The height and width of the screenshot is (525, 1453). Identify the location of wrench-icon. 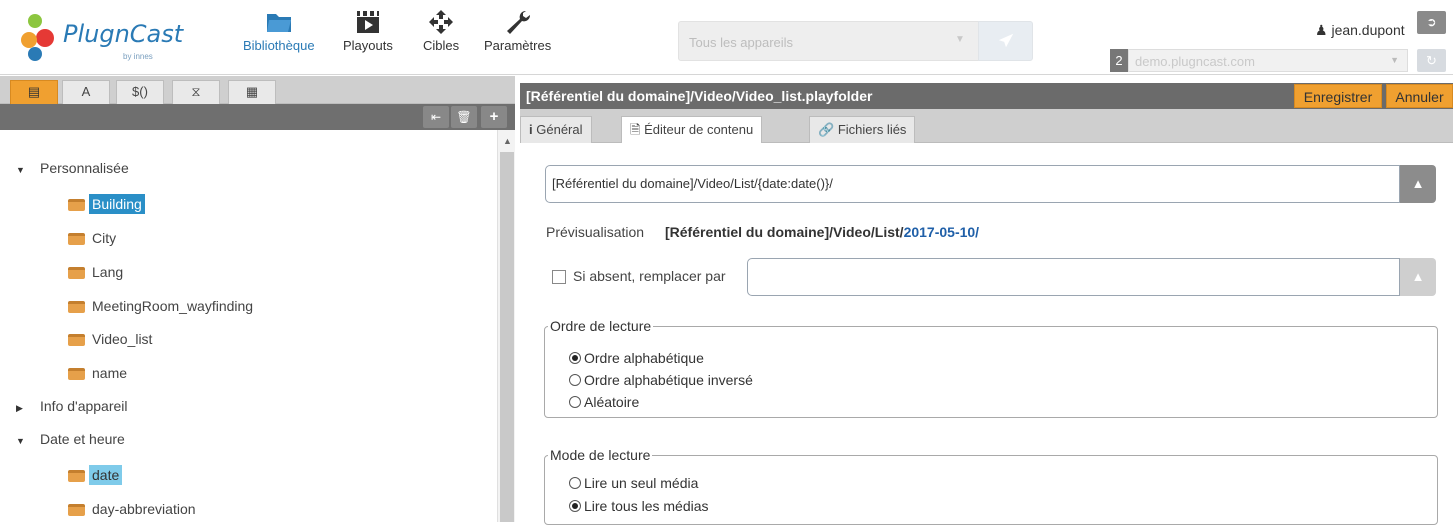
(518, 22).